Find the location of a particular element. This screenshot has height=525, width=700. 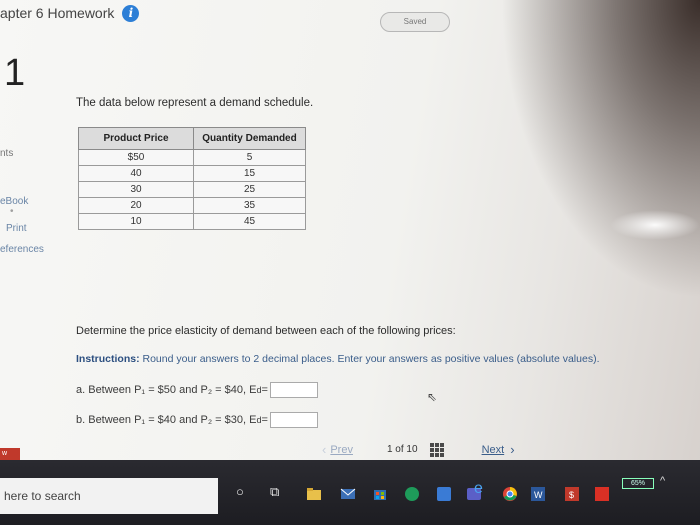

price-cell: 10 is located at coordinates (136, 221).